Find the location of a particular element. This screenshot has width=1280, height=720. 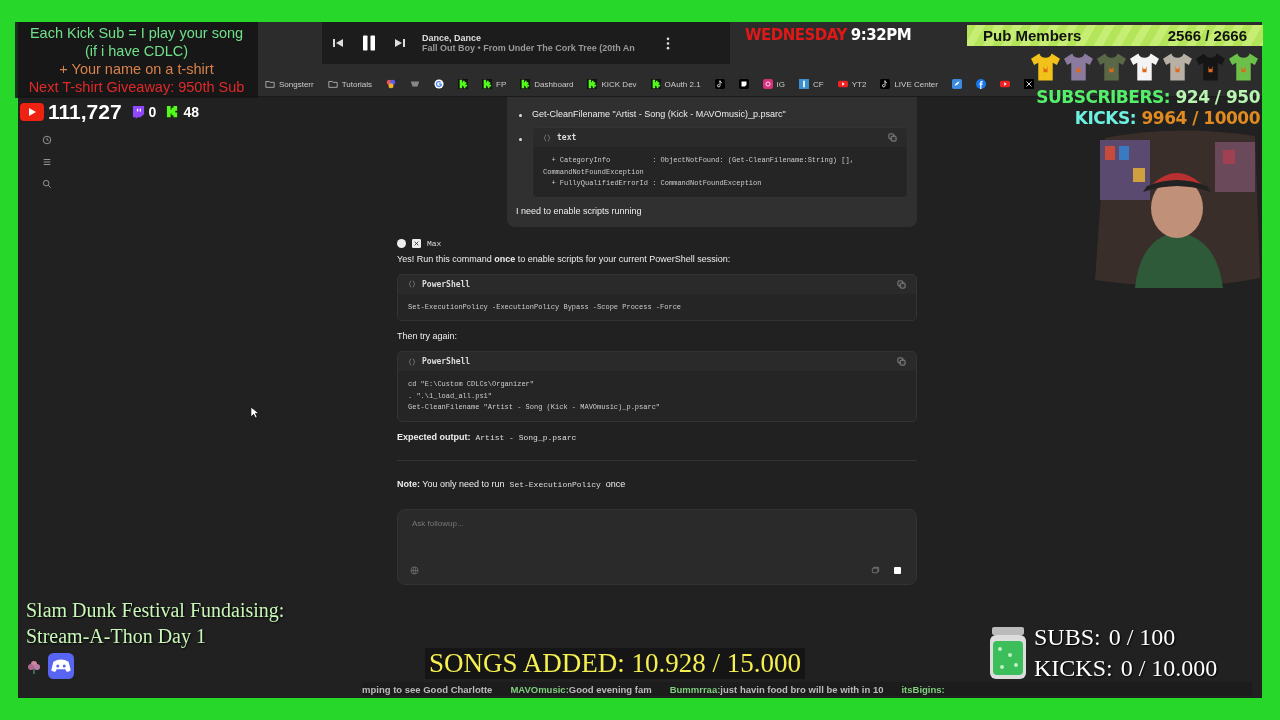

list-icon is located at coordinates (47, 162).